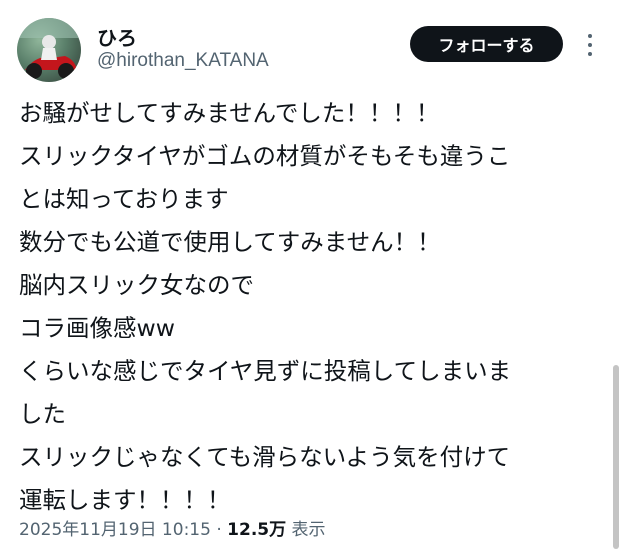 The height and width of the screenshot is (549, 620). I want to click on tweet-line: 脳内スリック女なので, so click(136, 285).